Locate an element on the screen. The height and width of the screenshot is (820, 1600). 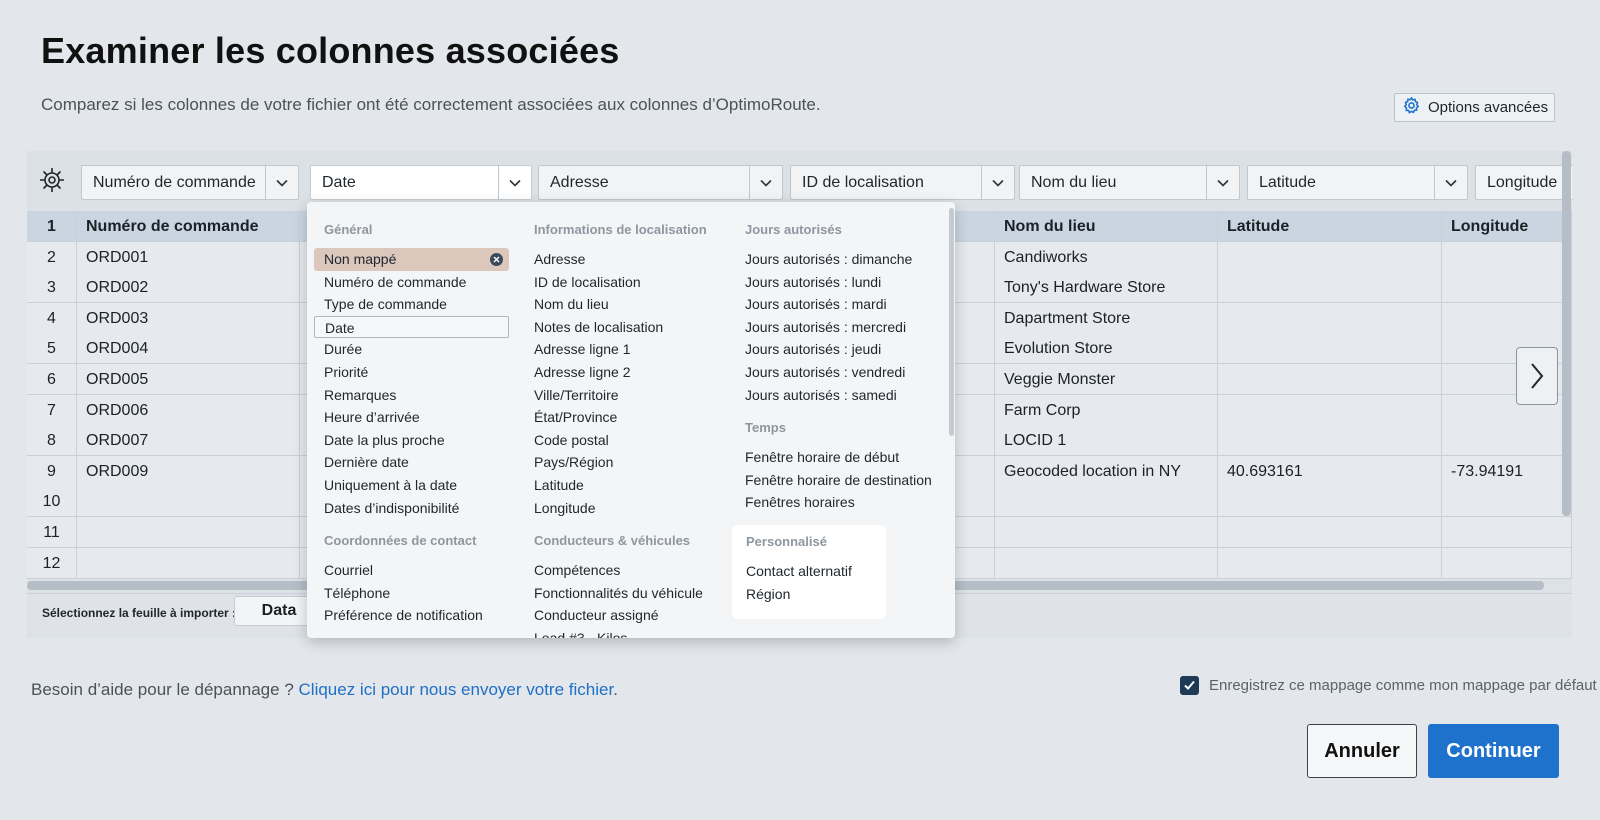
clear-icon is located at coordinates (496, 259).